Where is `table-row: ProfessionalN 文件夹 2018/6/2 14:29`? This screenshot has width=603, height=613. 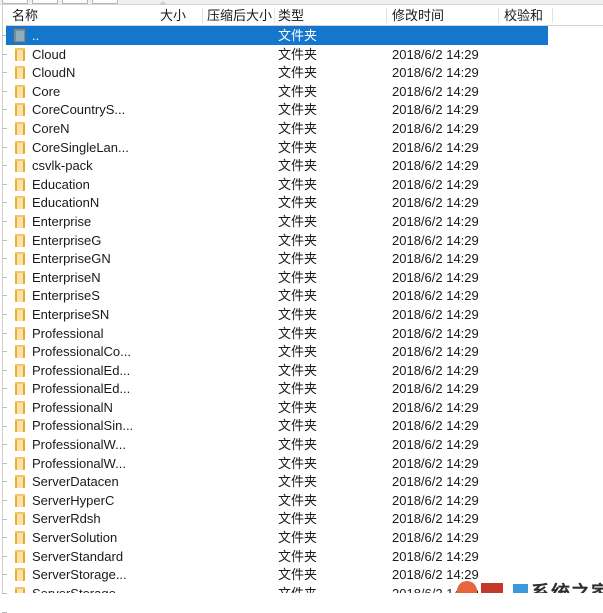
table-row: ProfessionalN 文件夹 2018/6/2 14:29 is located at coordinates (304, 407).